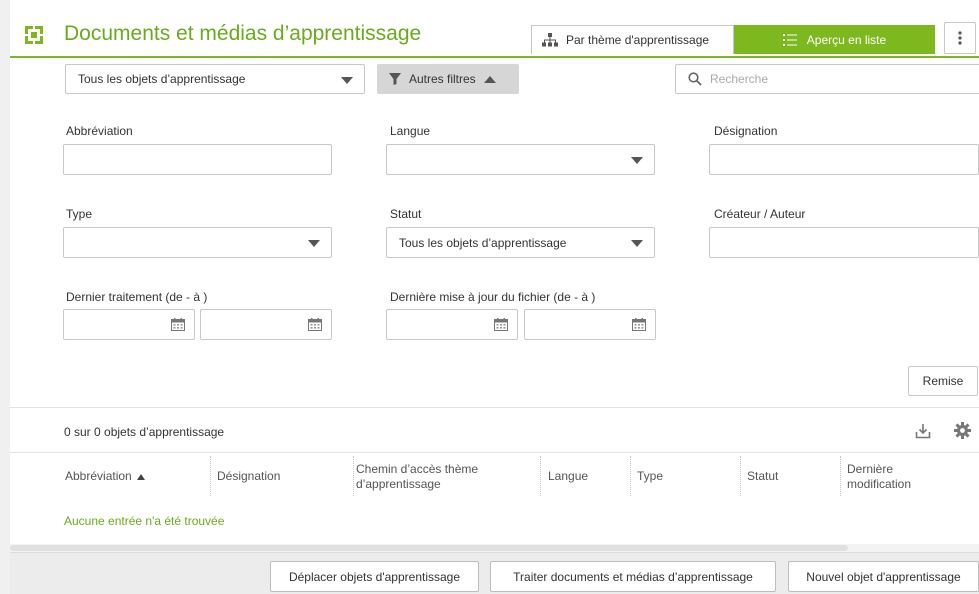  Describe the element at coordinates (374, 576) in the screenshot. I see `move-objects-button: Déplacer objets d'apprentissage` at that location.